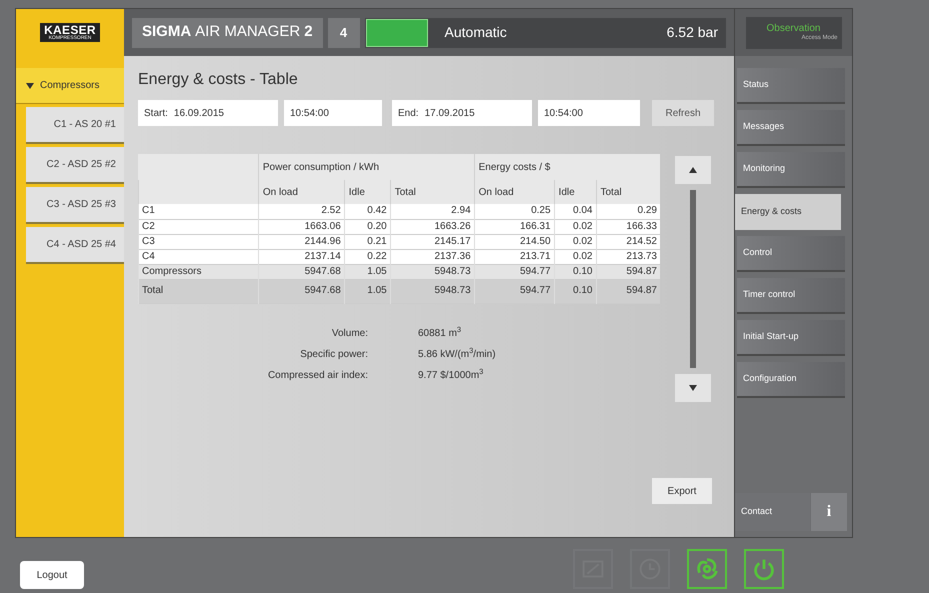 Image resolution: width=929 pixels, height=593 pixels. What do you see at coordinates (683, 113) in the screenshot?
I see `refresh-button: Refresh` at bounding box center [683, 113].